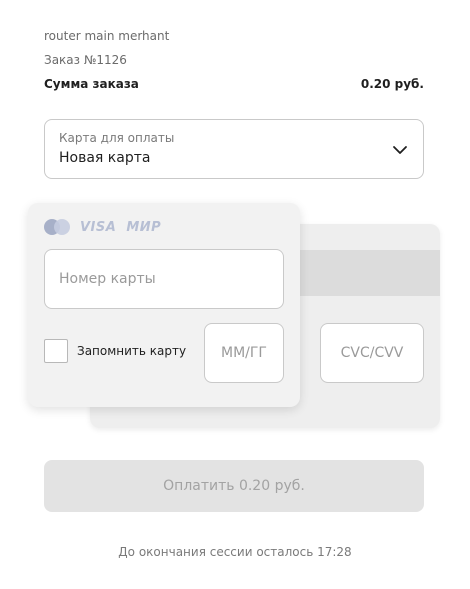 The height and width of the screenshot is (589, 470). I want to click on mir-logo: МИР, so click(144, 227).